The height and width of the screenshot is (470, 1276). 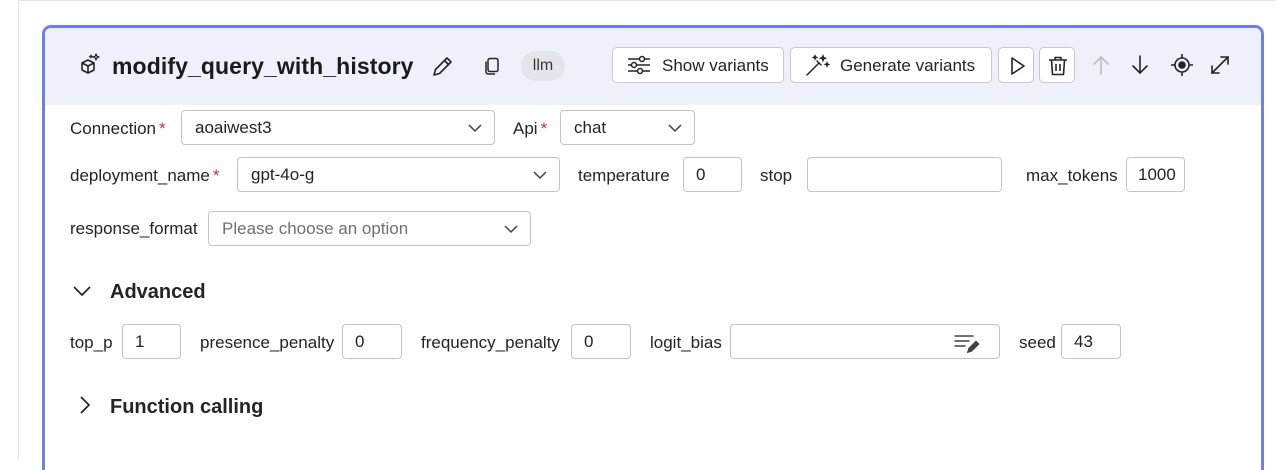 I want to click on run-button, so click(x=1016, y=65).